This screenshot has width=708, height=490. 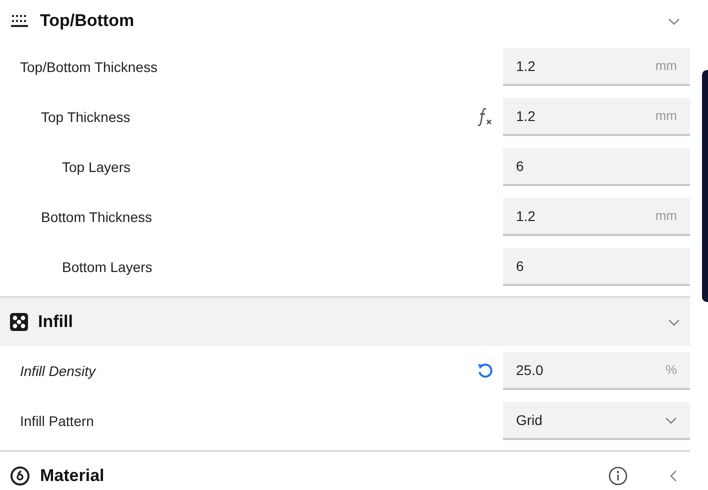 What do you see at coordinates (485, 371) in the screenshot?
I see `reset-icon` at bounding box center [485, 371].